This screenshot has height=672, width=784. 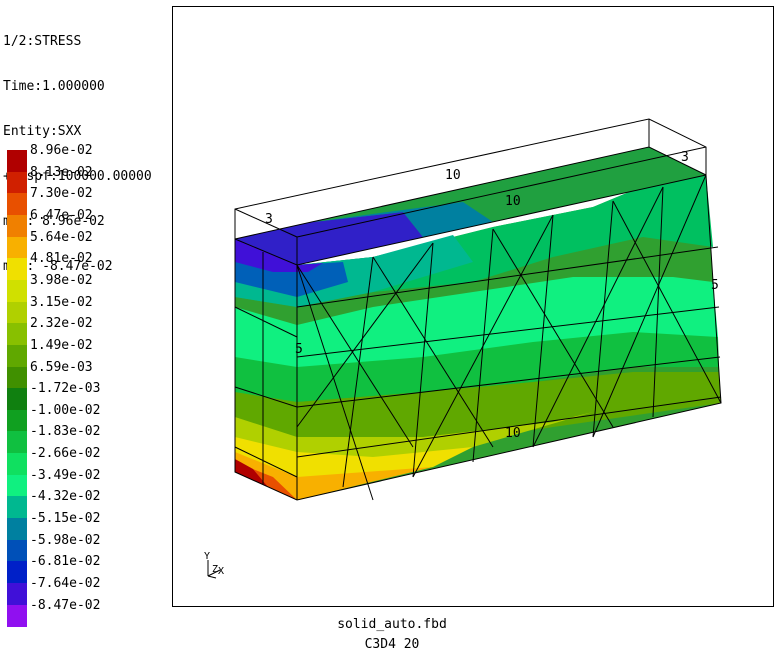 I want to click on label-depth-left: 3, so click(x=269, y=219).